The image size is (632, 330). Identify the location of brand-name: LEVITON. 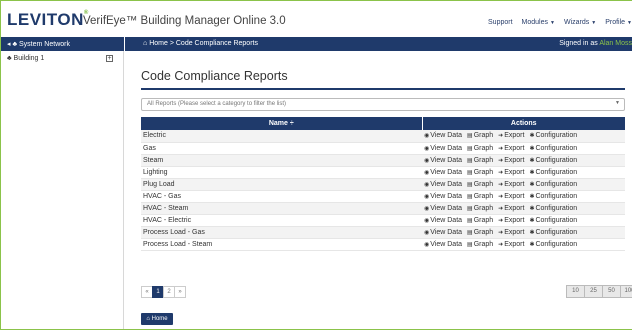
(45, 19).